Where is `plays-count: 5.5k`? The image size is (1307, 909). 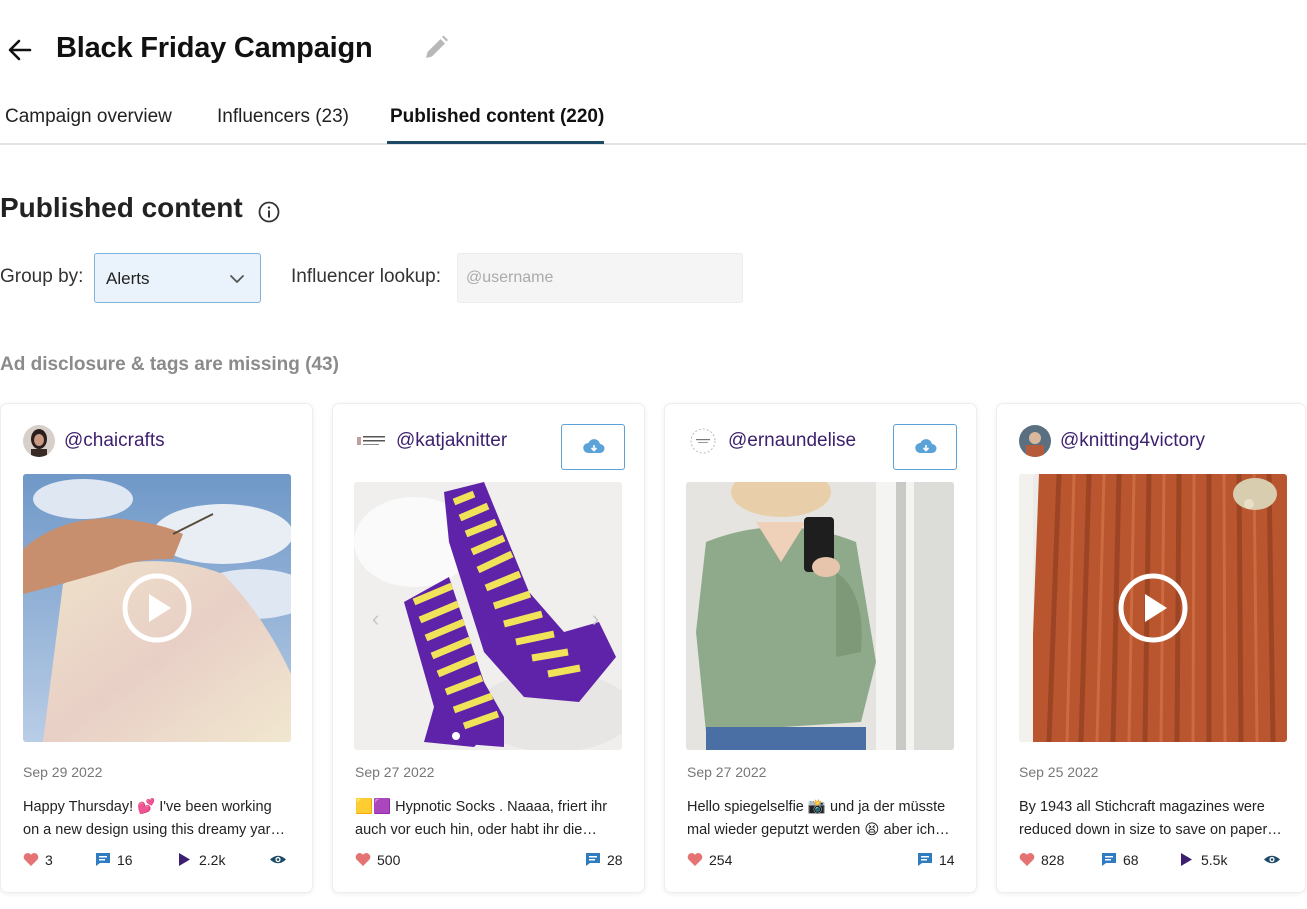 plays-count: 5.5k is located at coordinates (1214, 860).